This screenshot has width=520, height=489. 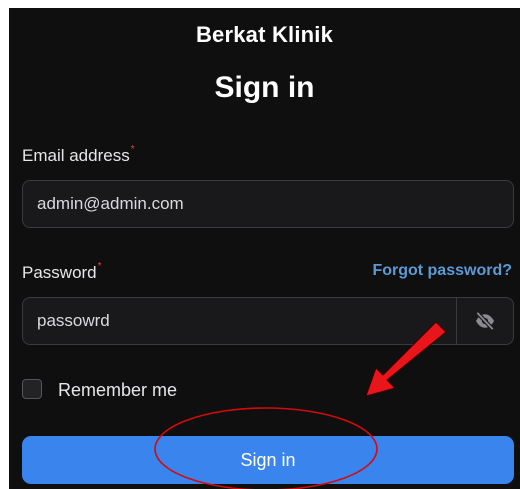 I want to click on email-label-text: Email address, so click(x=76, y=155).